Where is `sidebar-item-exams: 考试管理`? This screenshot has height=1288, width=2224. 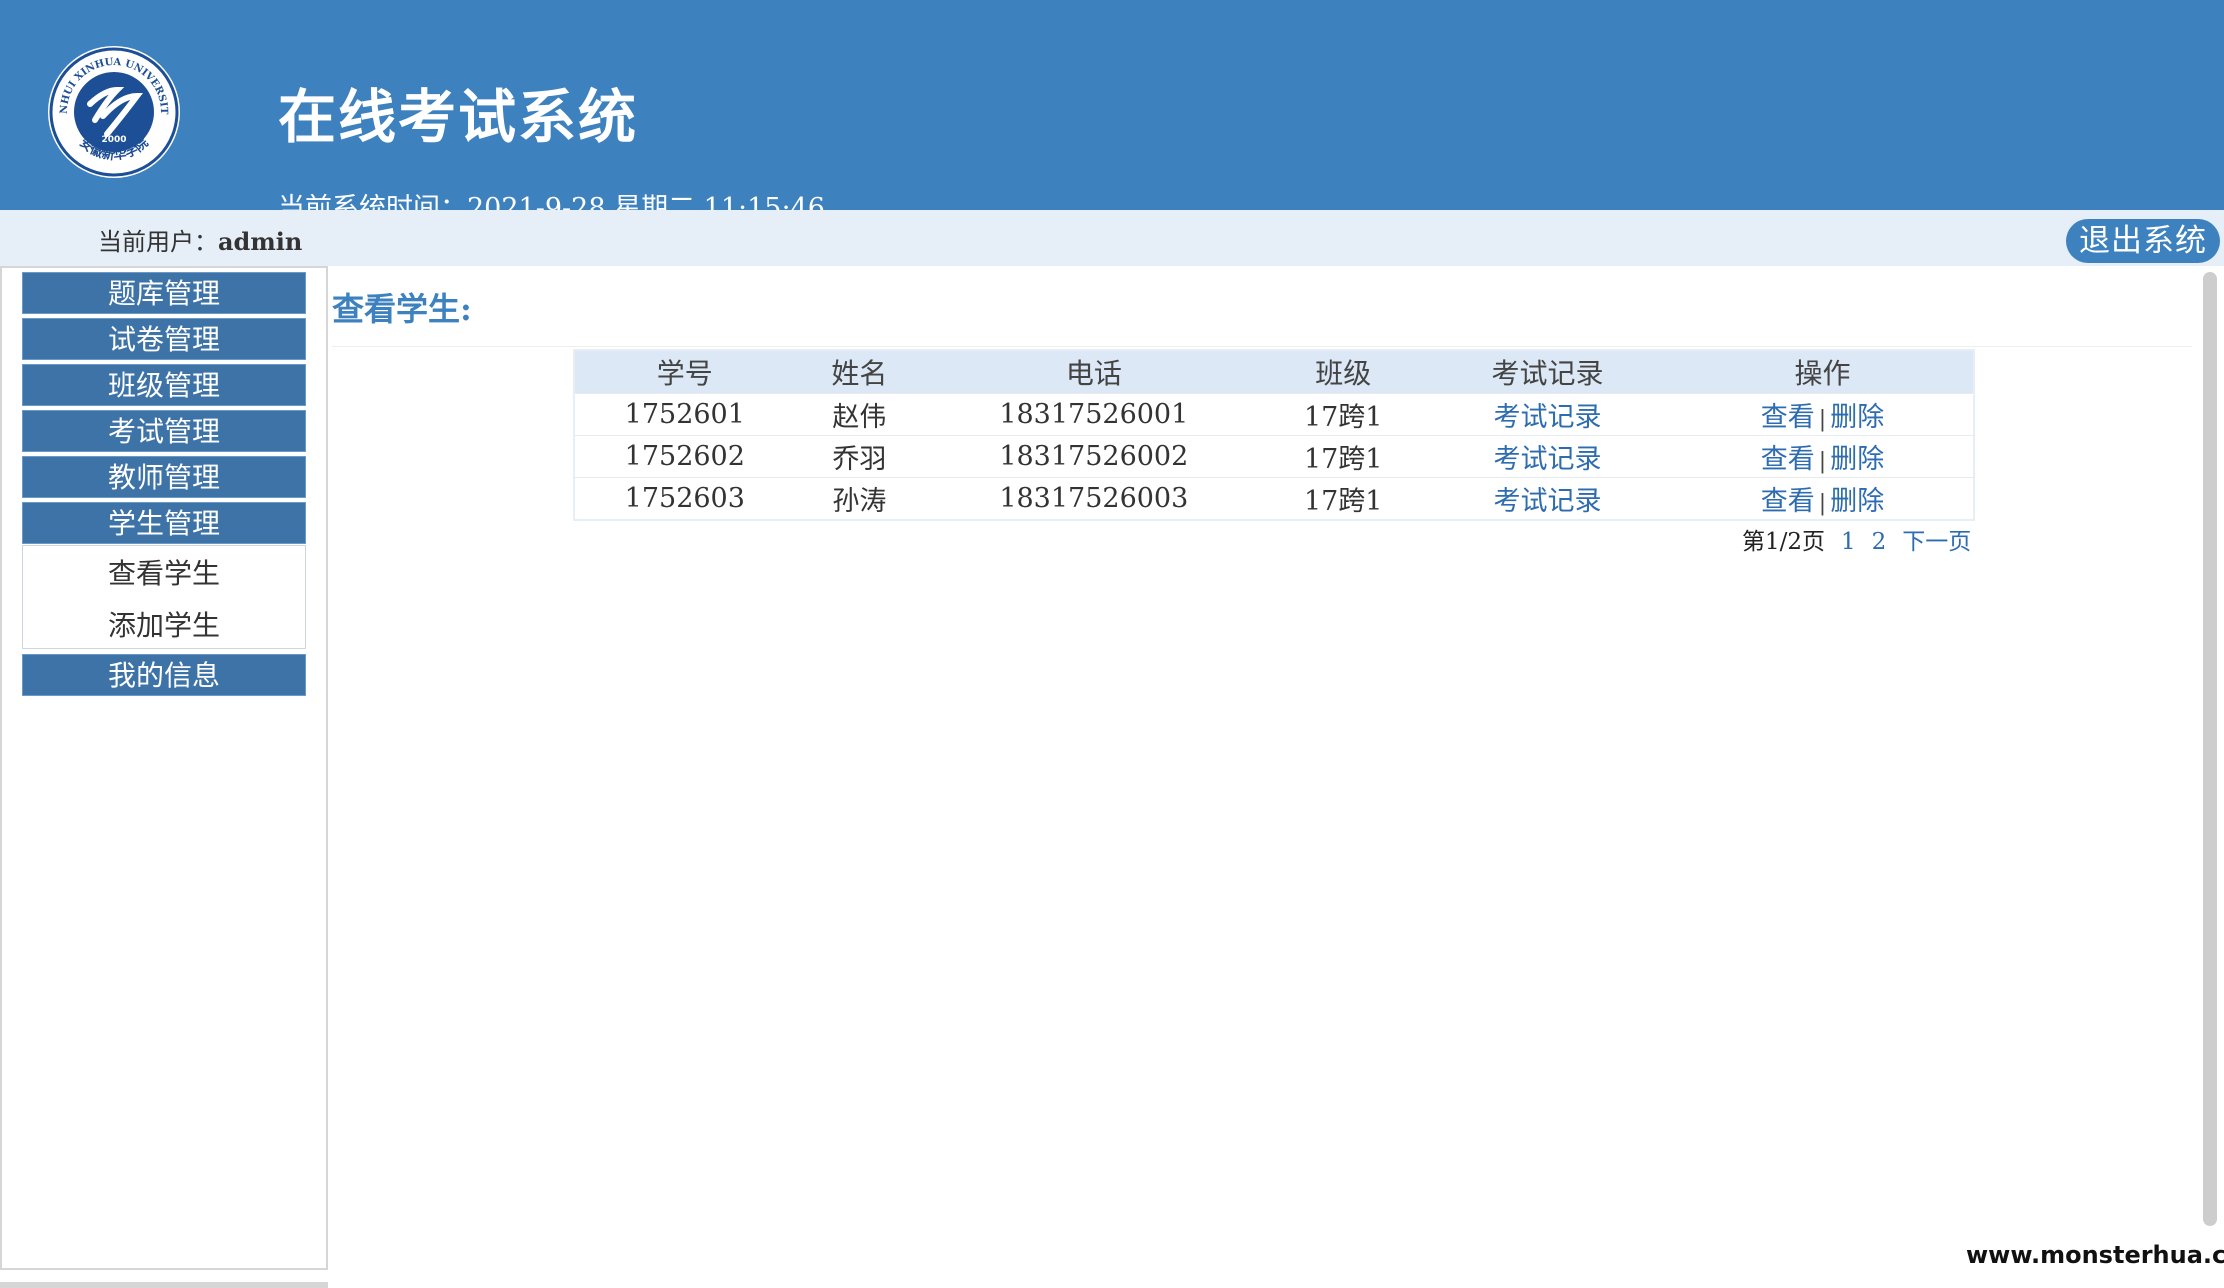 sidebar-item-exams: 考试管理 is located at coordinates (164, 431).